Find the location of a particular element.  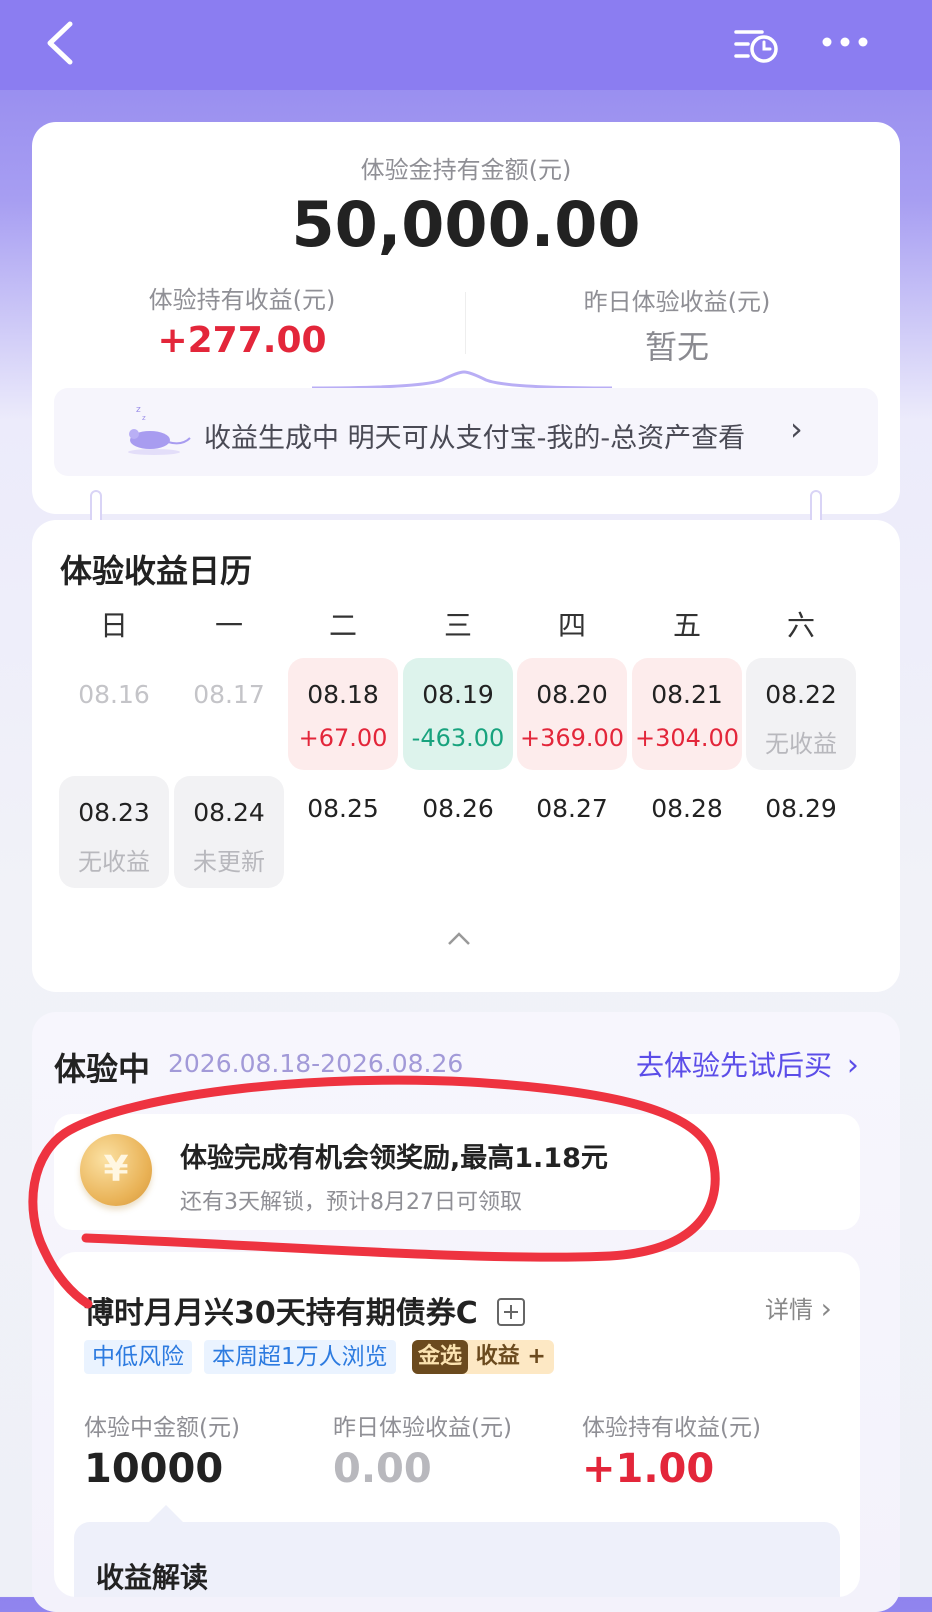

day-income: +304.00 is located at coordinates (687, 738).